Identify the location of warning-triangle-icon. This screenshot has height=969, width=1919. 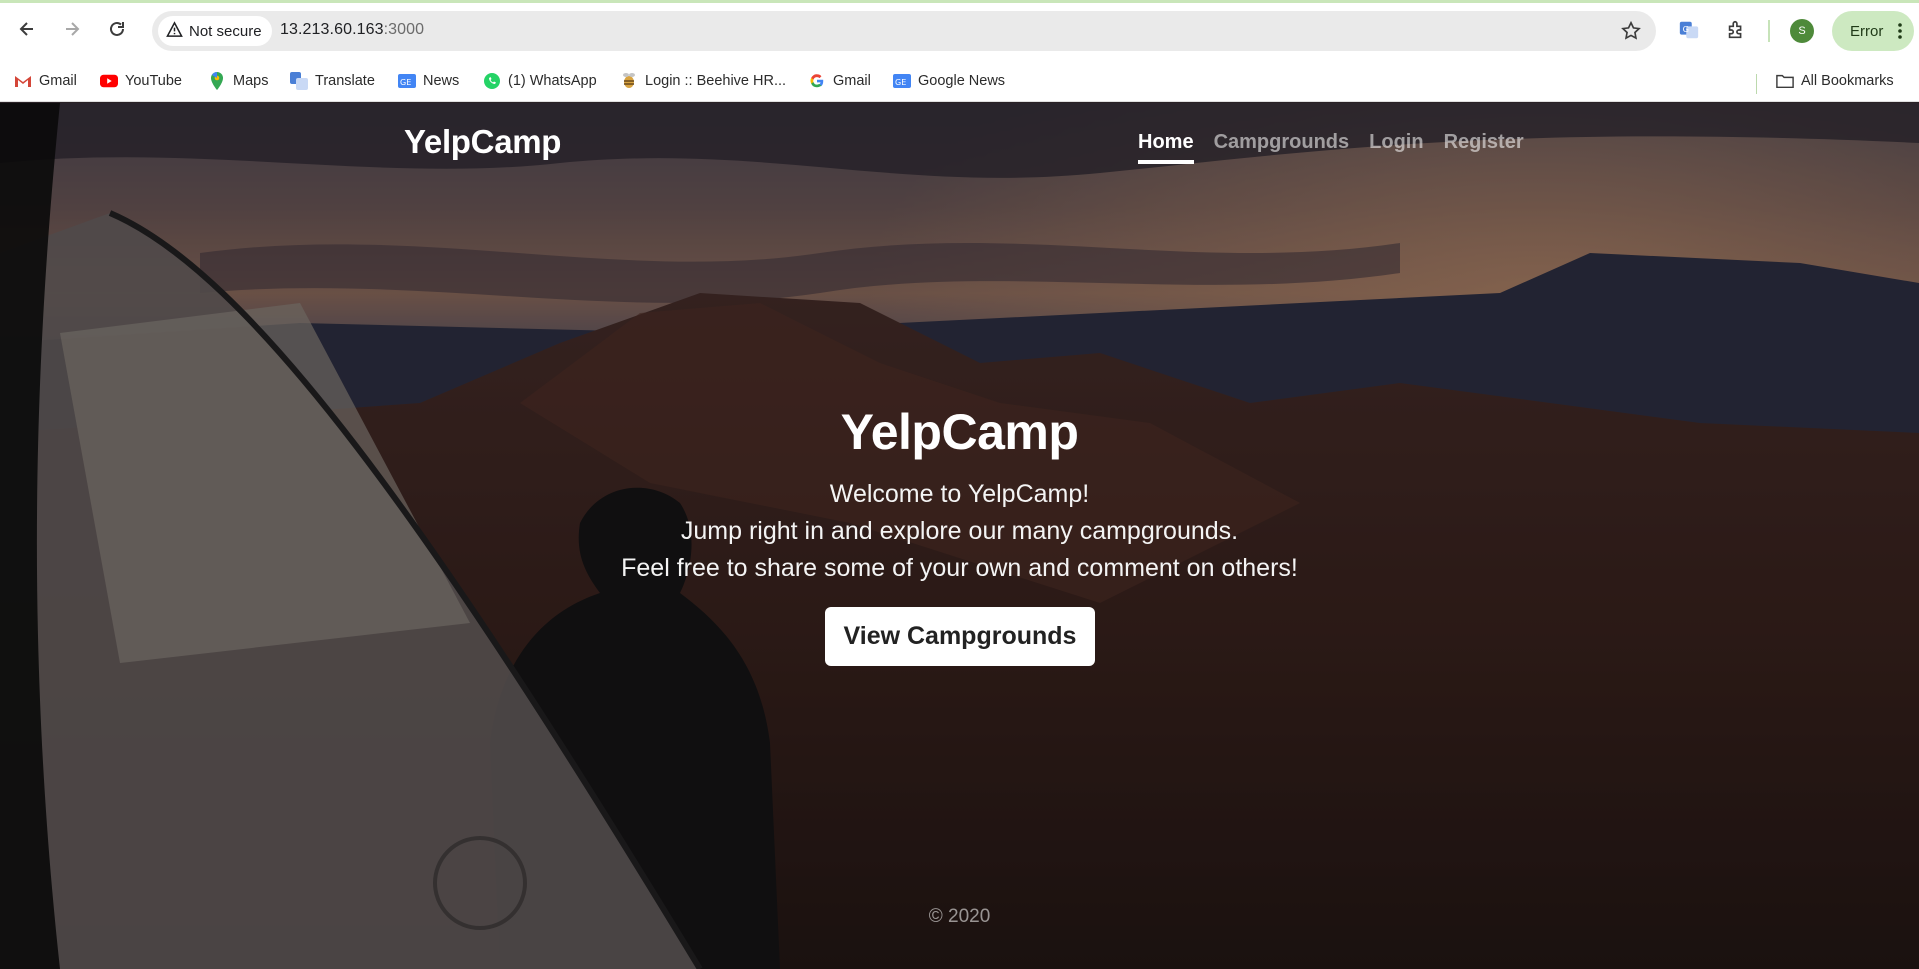
(174, 31).